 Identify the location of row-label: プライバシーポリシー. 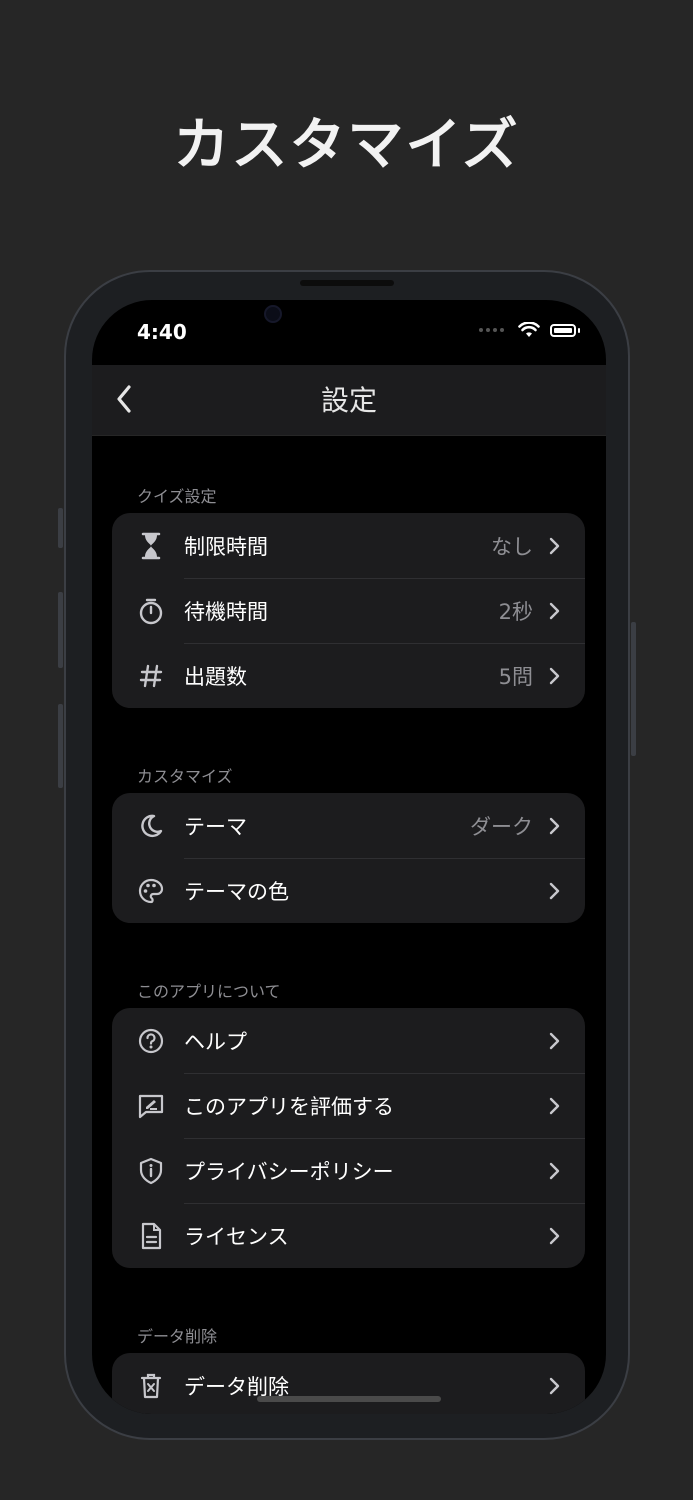
(289, 1171).